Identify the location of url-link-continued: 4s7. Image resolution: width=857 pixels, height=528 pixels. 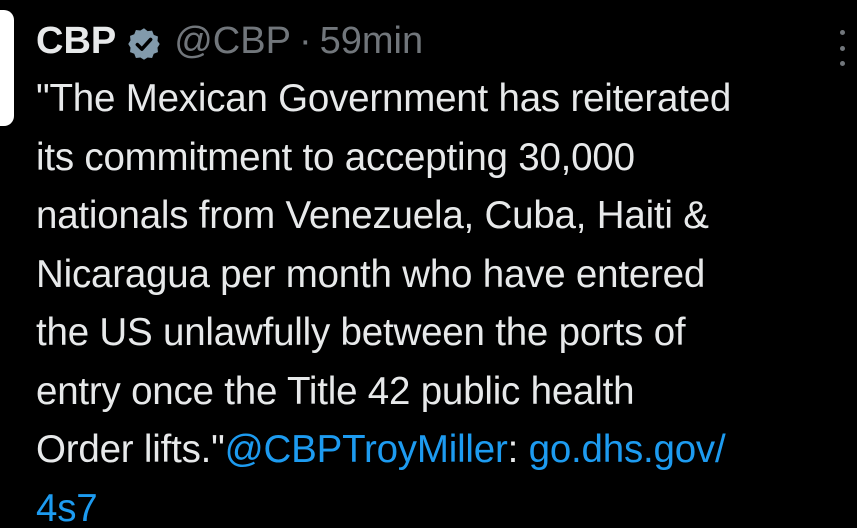
(67, 507).